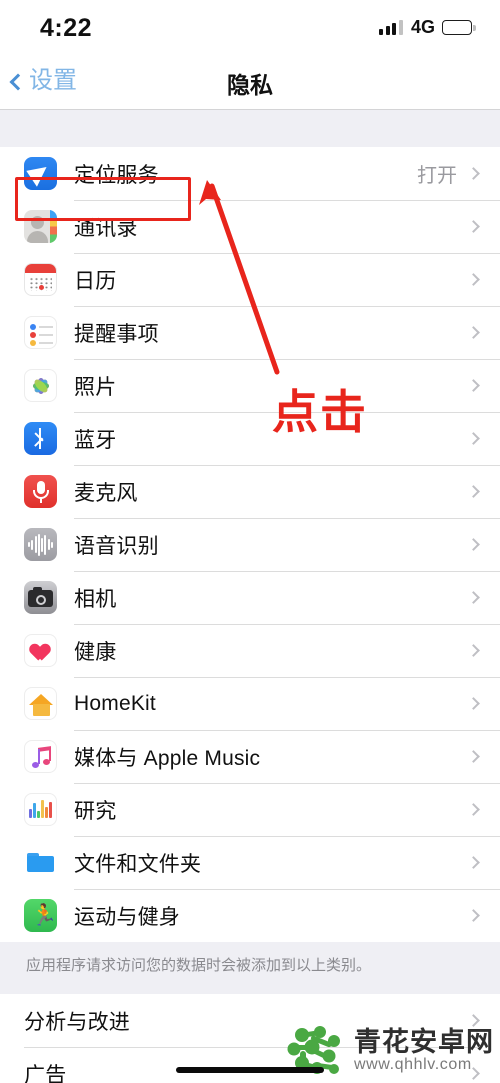  Describe the element at coordinates (391, 27) in the screenshot. I see `signal-bars-icon` at that location.